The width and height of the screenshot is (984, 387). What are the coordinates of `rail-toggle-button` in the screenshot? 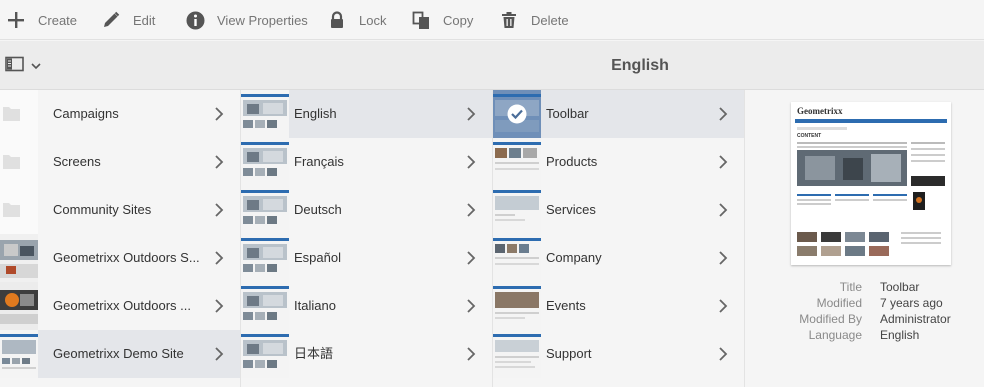 It's located at (25, 66).